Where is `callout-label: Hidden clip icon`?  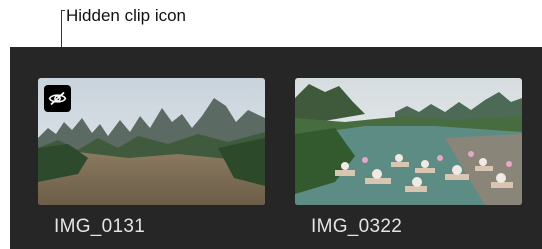 callout-label: Hidden clip icon is located at coordinates (126, 15).